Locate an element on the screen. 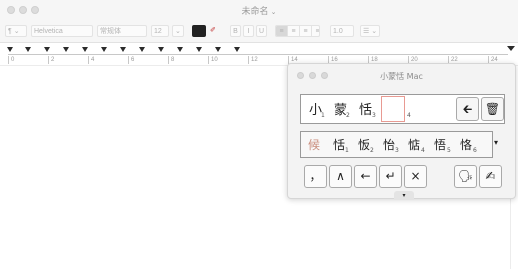 The image size is (518, 269). composition-bar: 小 1 蒙 2 恬 3 4 🡰 🗑 is located at coordinates (402, 109).